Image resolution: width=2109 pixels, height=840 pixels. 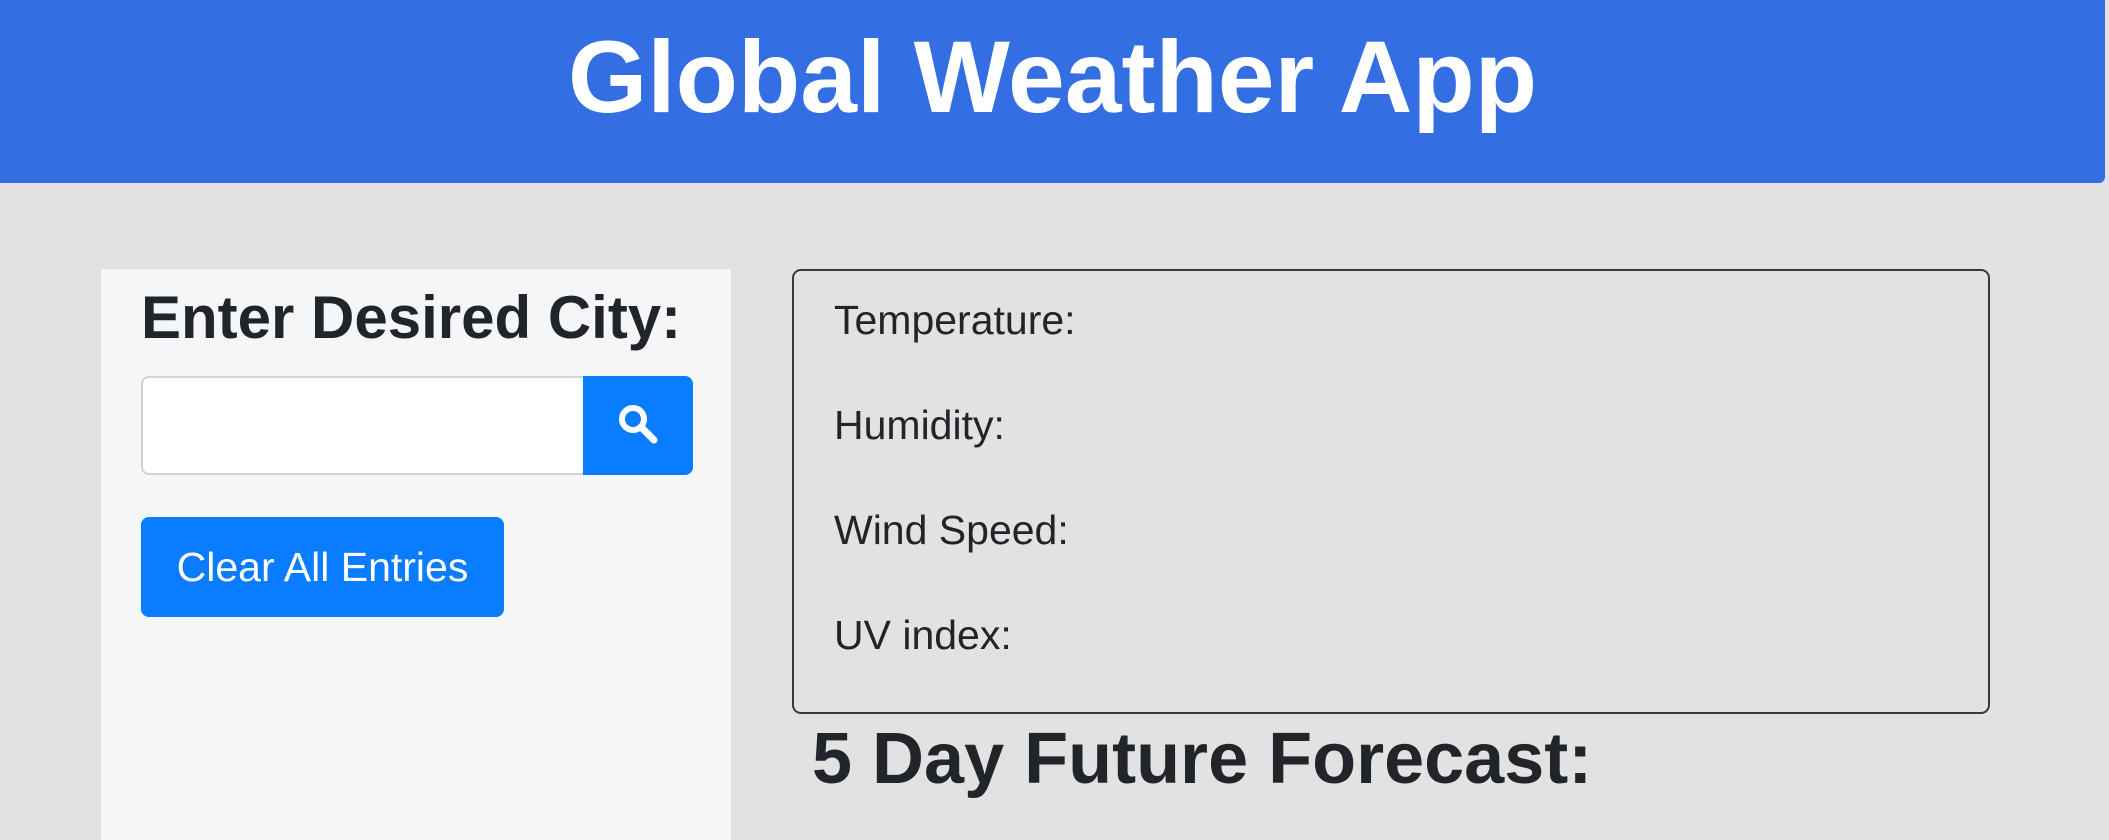 What do you see at coordinates (1052, 77) in the screenshot?
I see `app-title: Global Weather App` at bounding box center [1052, 77].